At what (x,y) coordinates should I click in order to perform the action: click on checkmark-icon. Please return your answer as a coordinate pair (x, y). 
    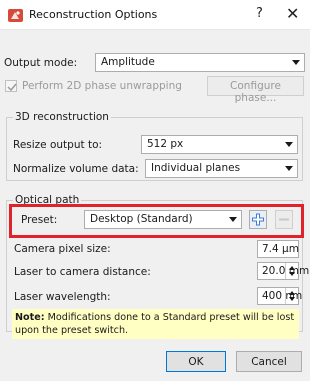
    Looking at the image, I should click on (12, 87).